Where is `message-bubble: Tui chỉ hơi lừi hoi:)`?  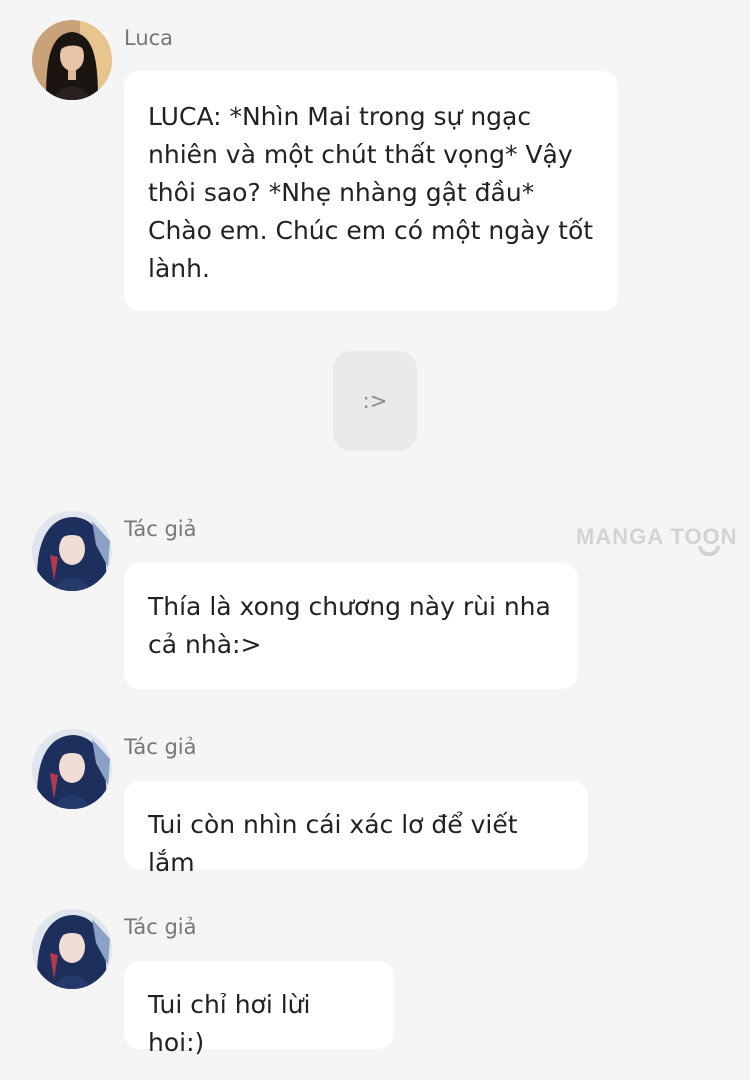 message-bubble: Tui chỉ hơi lừi hoi:) is located at coordinates (259, 1009).